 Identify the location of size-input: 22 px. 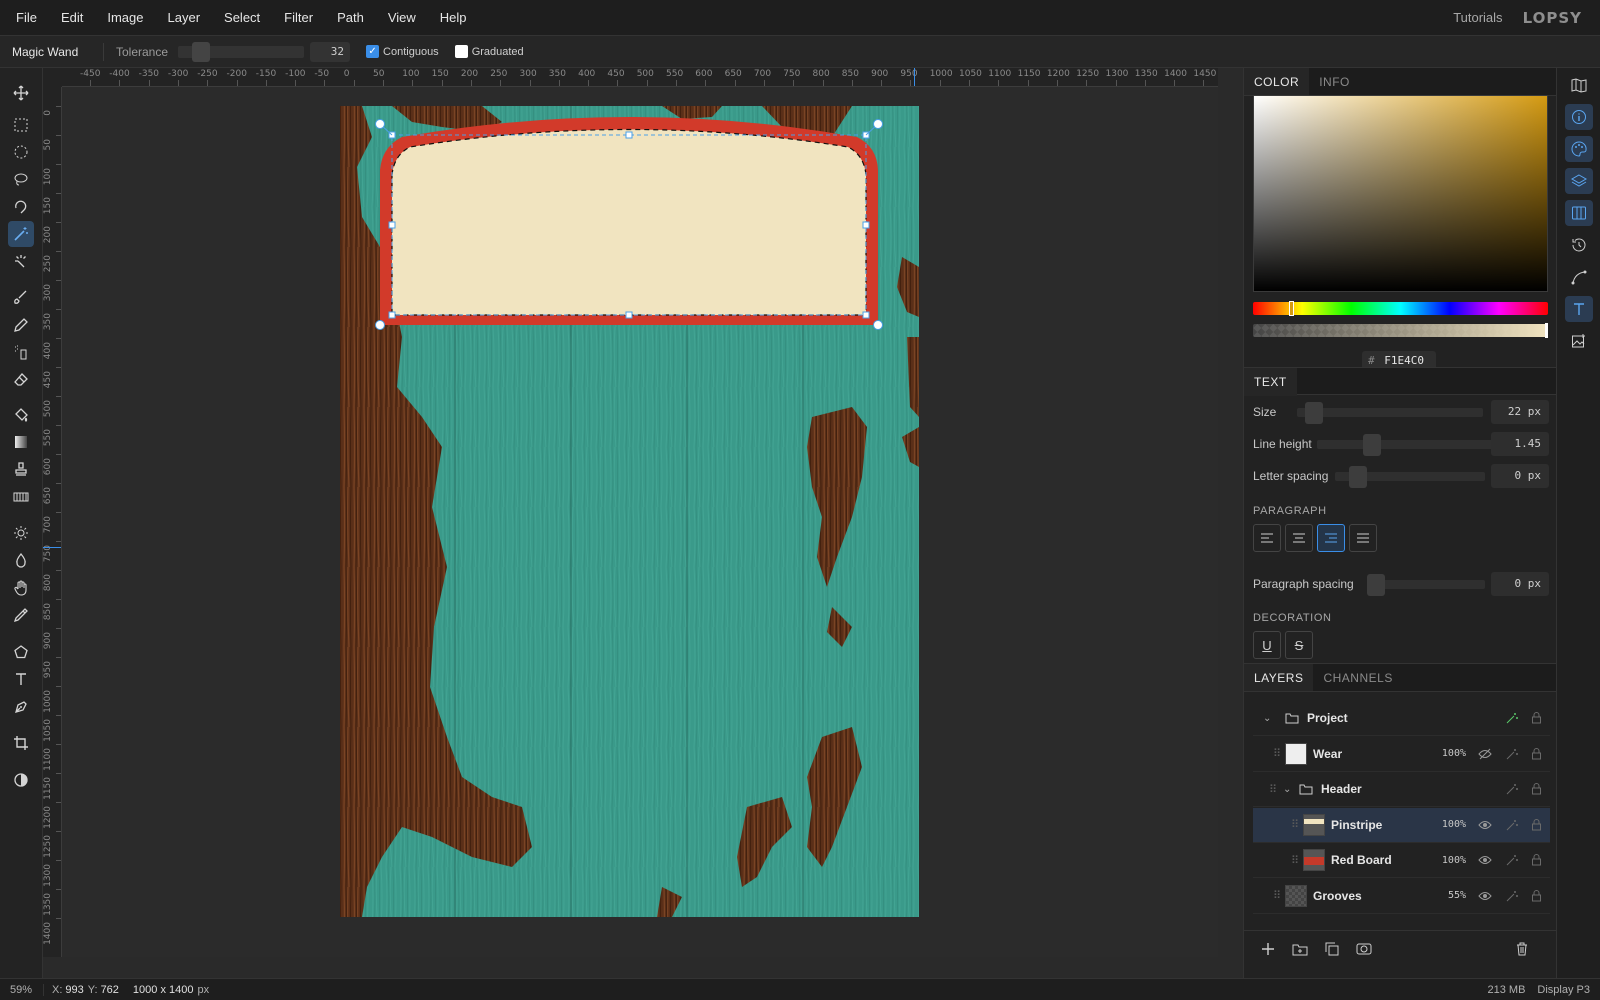
(1520, 412).